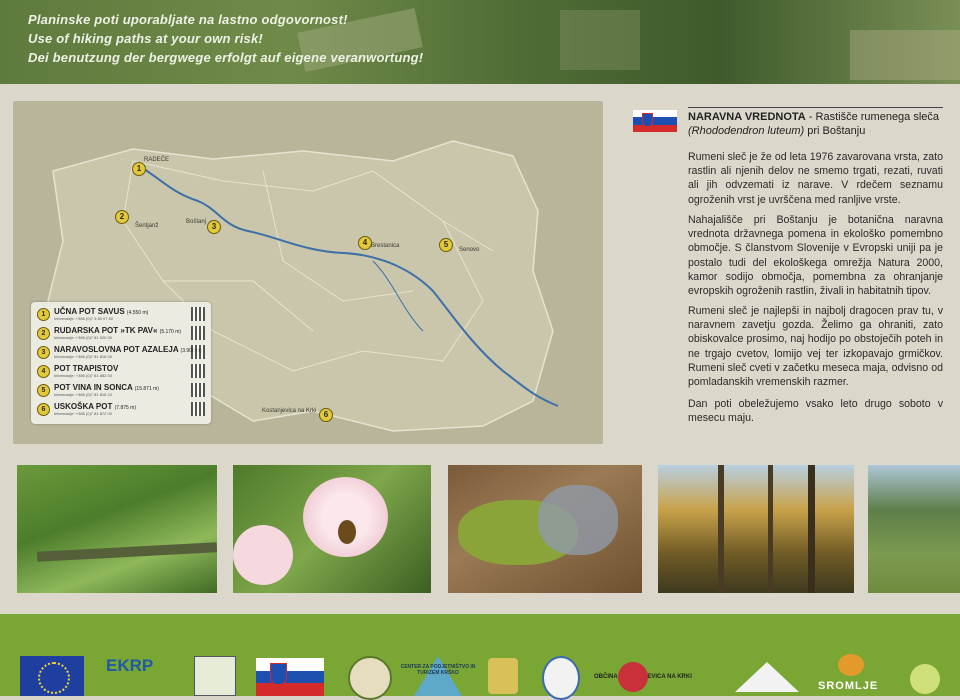 The image size is (960, 700). Describe the element at coordinates (326, 415) in the screenshot. I see `trail-marker-6: 6` at that location.